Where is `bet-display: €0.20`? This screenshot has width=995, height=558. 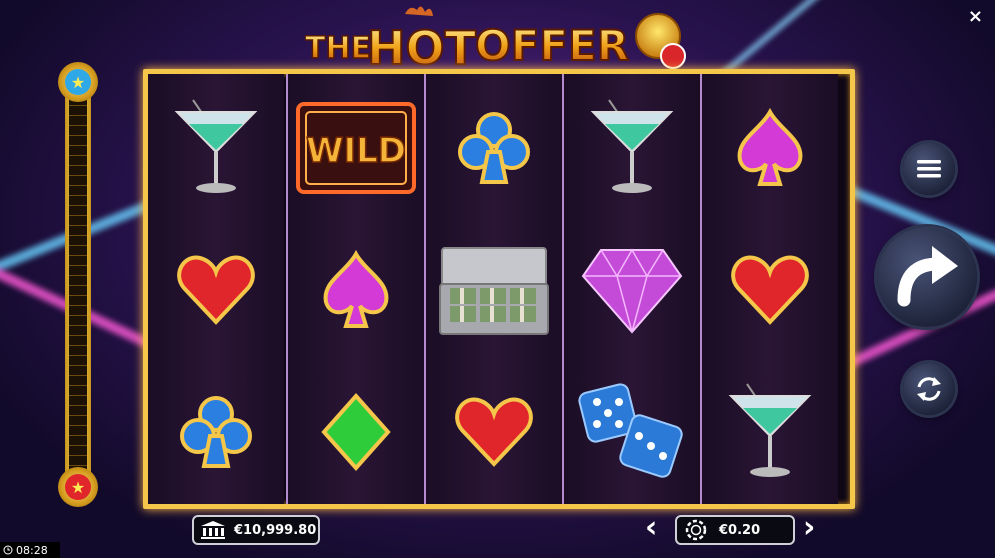
bet-display: €0.20 is located at coordinates (735, 530).